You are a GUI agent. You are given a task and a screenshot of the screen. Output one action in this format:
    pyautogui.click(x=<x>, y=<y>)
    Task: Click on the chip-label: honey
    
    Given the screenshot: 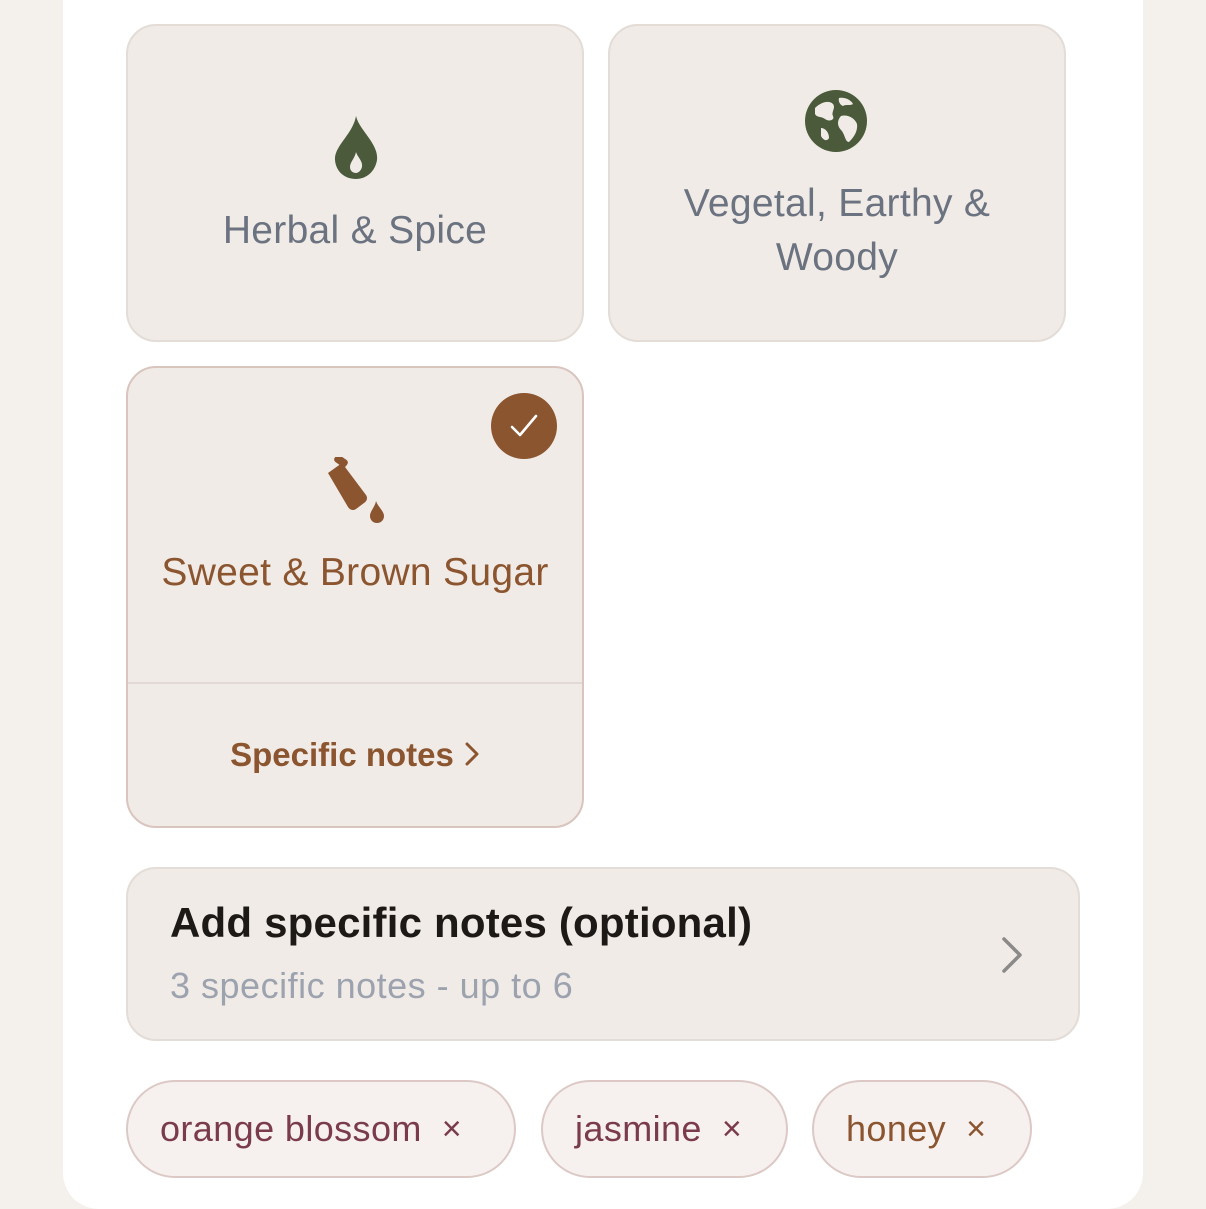 What is the action you would take?
    pyautogui.click(x=896, y=1128)
    